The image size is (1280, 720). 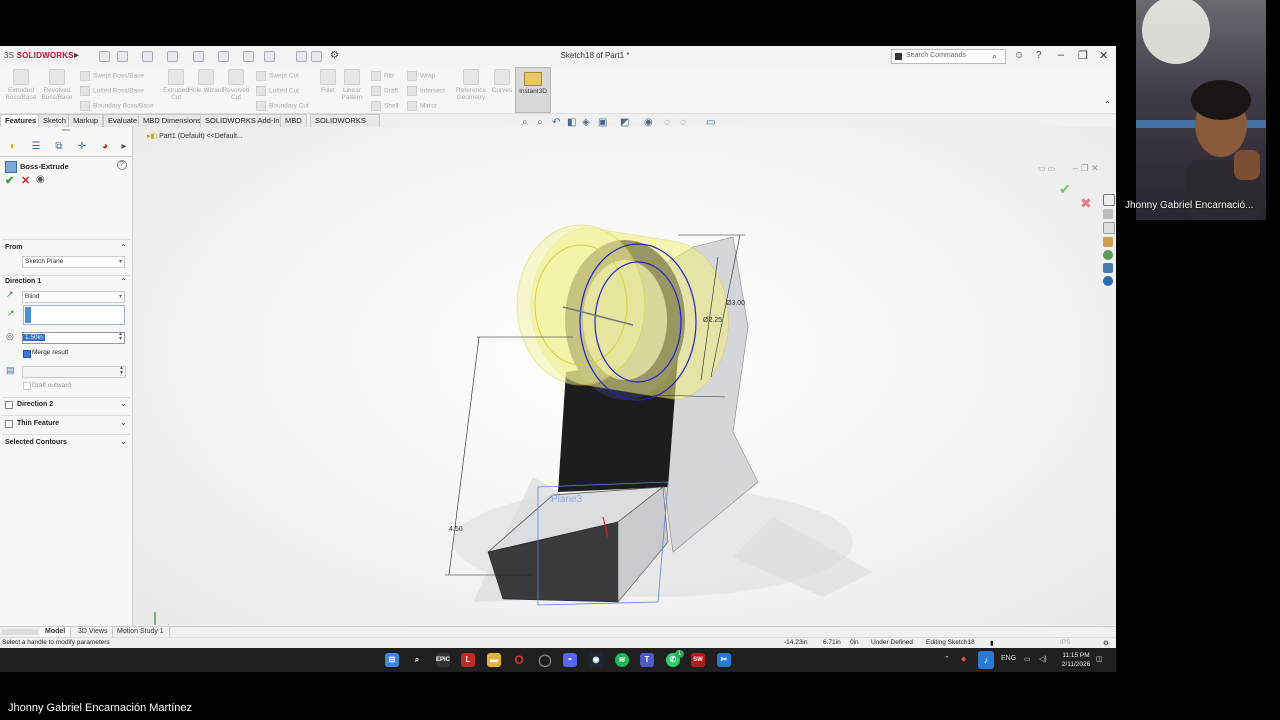 What do you see at coordinates (27, 386) in the screenshot?
I see `draft-outward-checkbox` at bounding box center [27, 386].